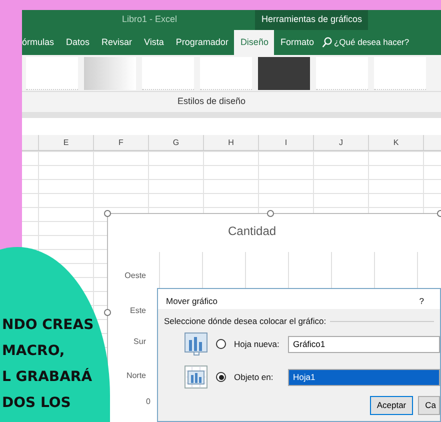 Image resolution: width=441 pixels, height=422 pixels. Describe the element at coordinates (136, 376) in the screenshot. I see `axis-label: Norte` at that location.